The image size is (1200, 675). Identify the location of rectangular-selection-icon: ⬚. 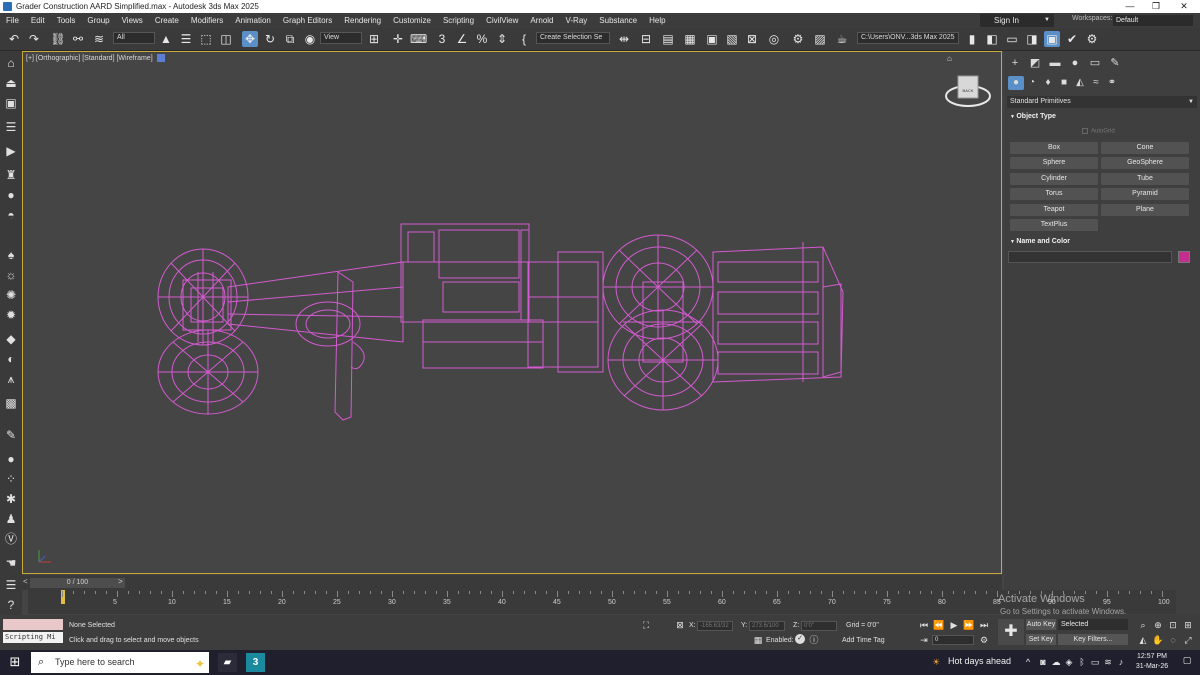
(206, 39).